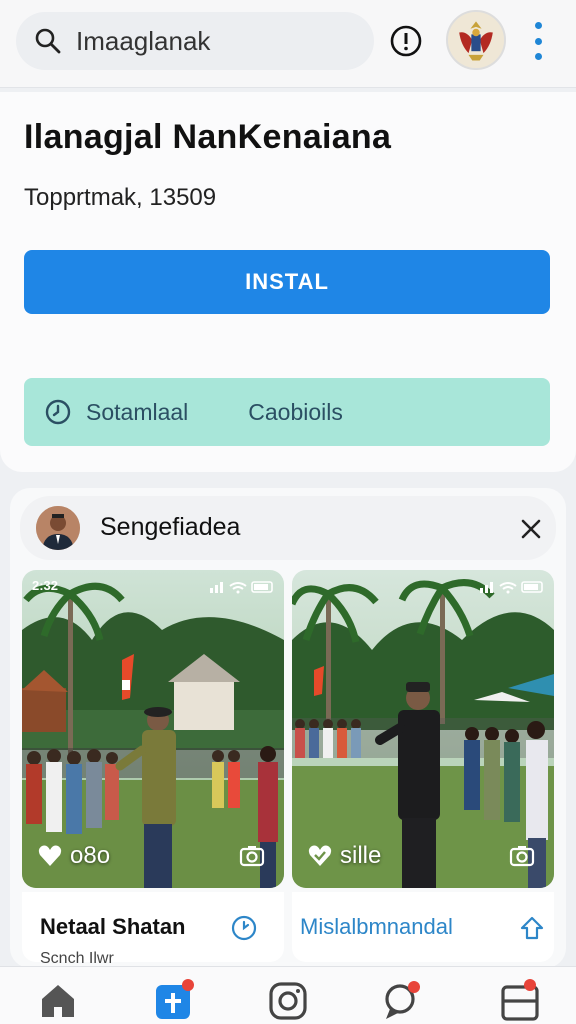  What do you see at coordinates (402, 1001) in the screenshot?
I see `chat-icon` at bounding box center [402, 1001].